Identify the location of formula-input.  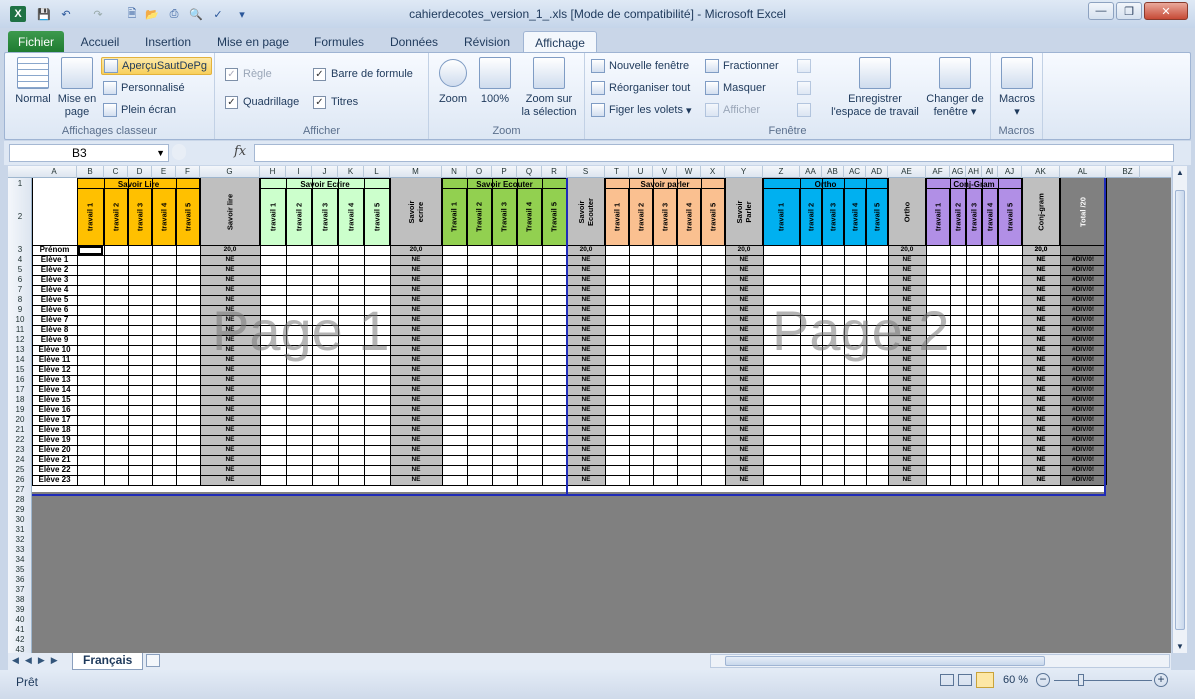
(714, 153).